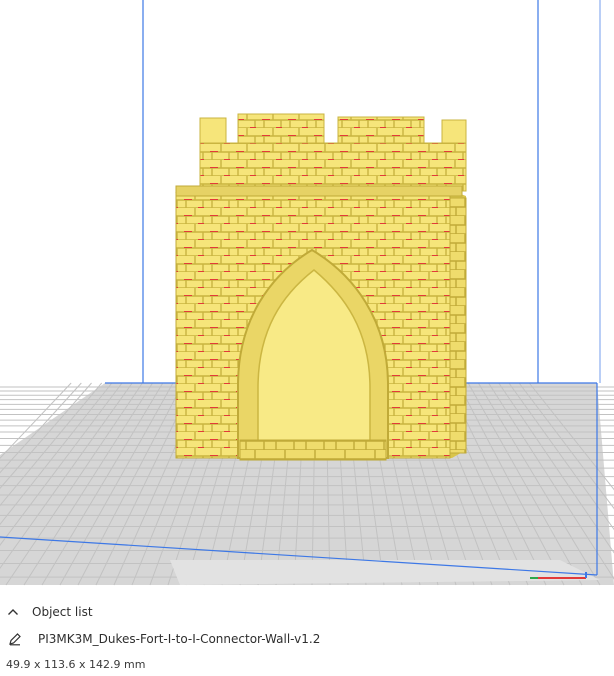 The height and width of the screenshot is (676, 614). What do you see at coordinates (307, 612) in the screenshot?
I see `object-list-header: Object list` at bounding box center [307, 612].